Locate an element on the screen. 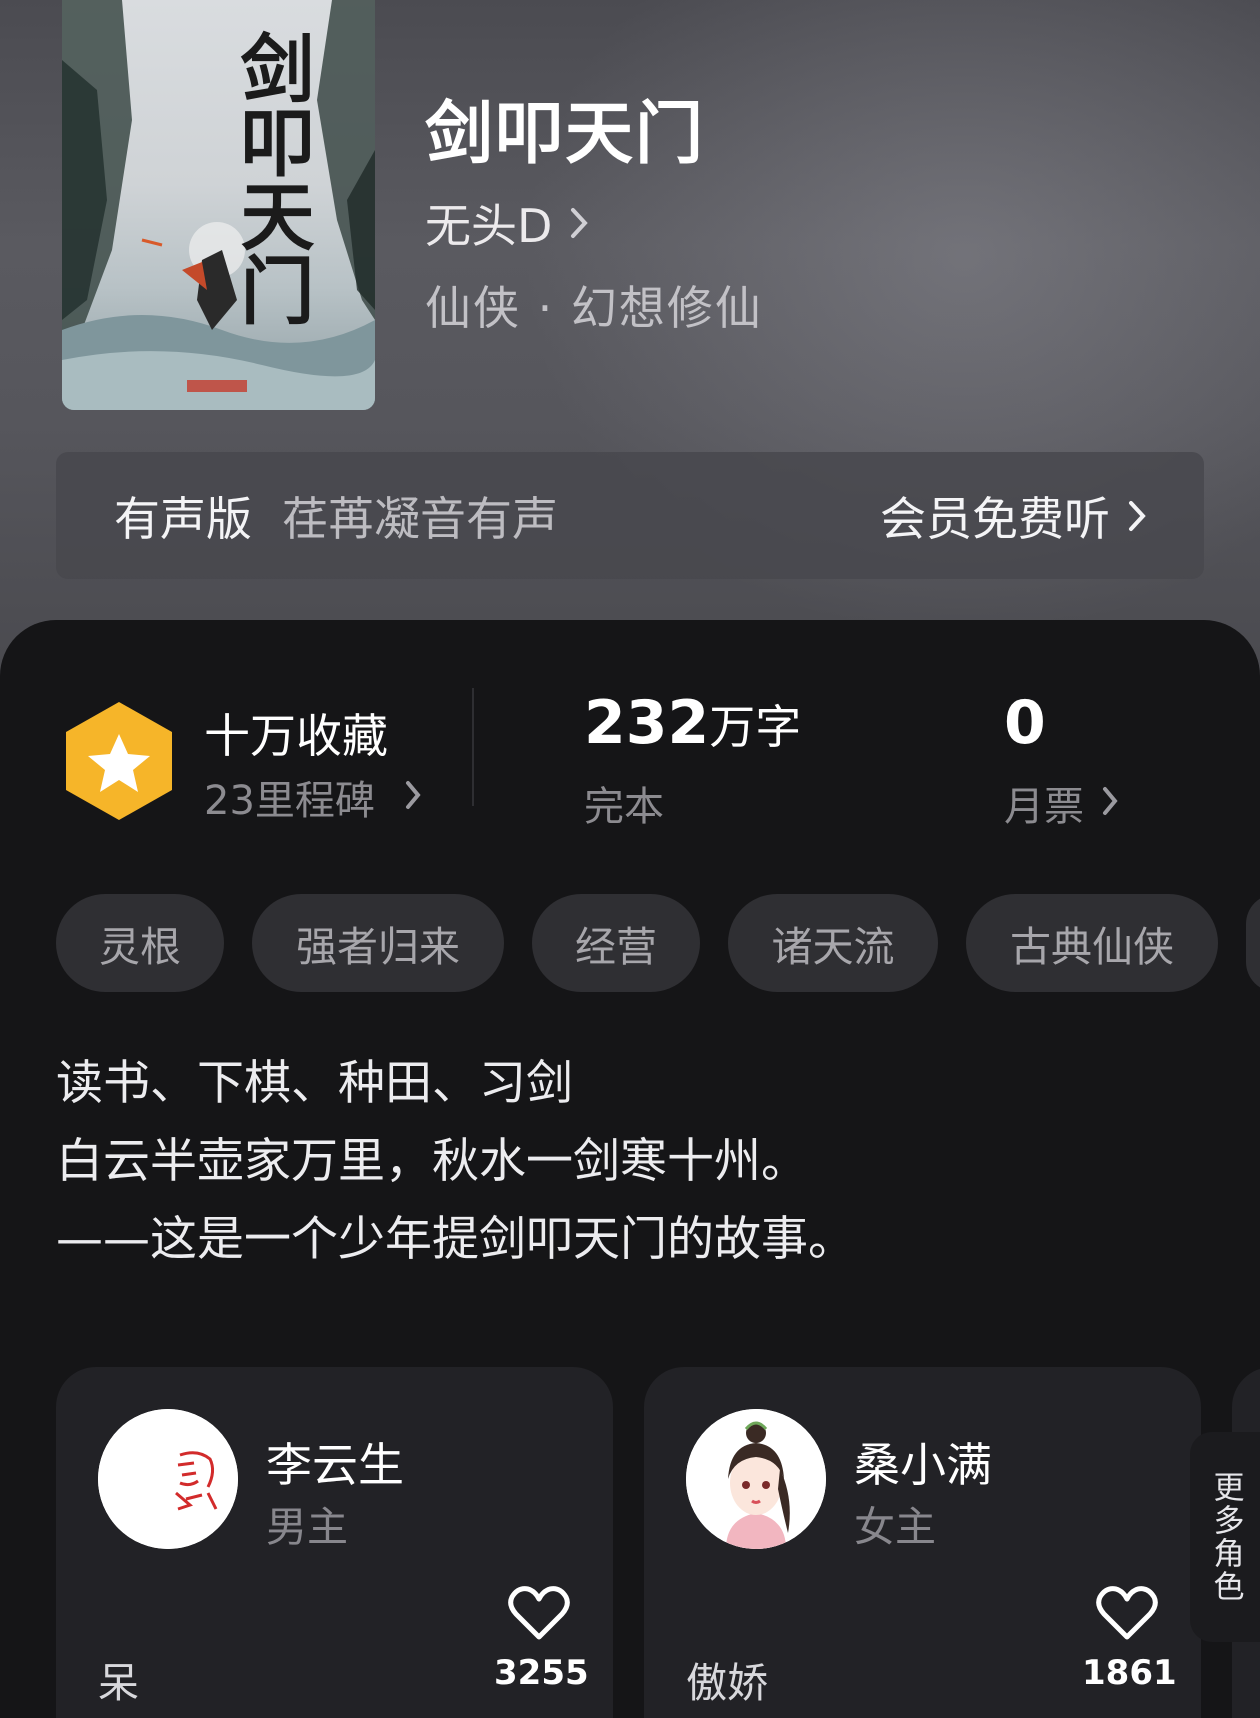 The image size is (1260, 1718). member-listen-link: 会员免费听 is located at coordinates (1013, 516).